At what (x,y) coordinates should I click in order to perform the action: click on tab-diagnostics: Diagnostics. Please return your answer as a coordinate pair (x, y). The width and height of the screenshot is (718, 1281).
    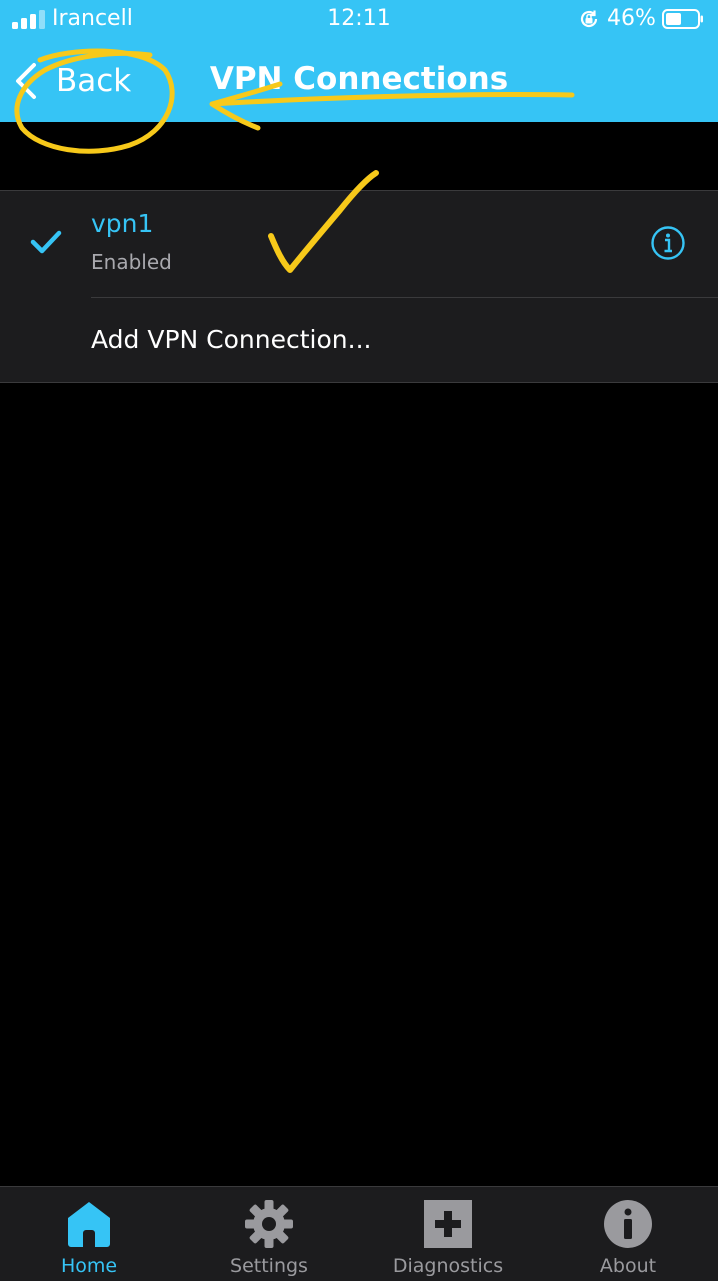
    Looking at the image, I should click on (448, 1234).